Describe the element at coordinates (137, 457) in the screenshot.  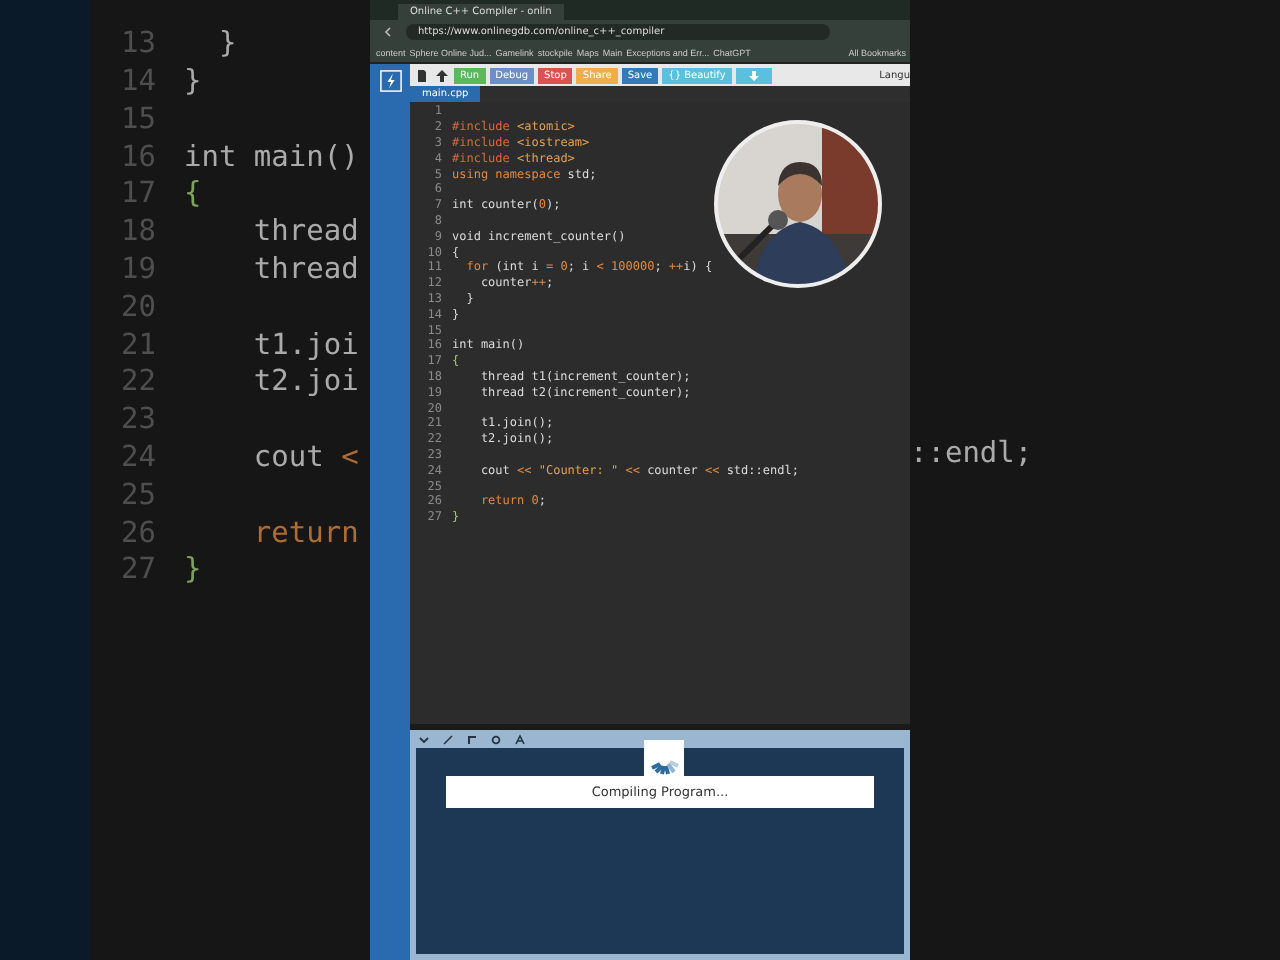
I see `line-number: 24` at that location.